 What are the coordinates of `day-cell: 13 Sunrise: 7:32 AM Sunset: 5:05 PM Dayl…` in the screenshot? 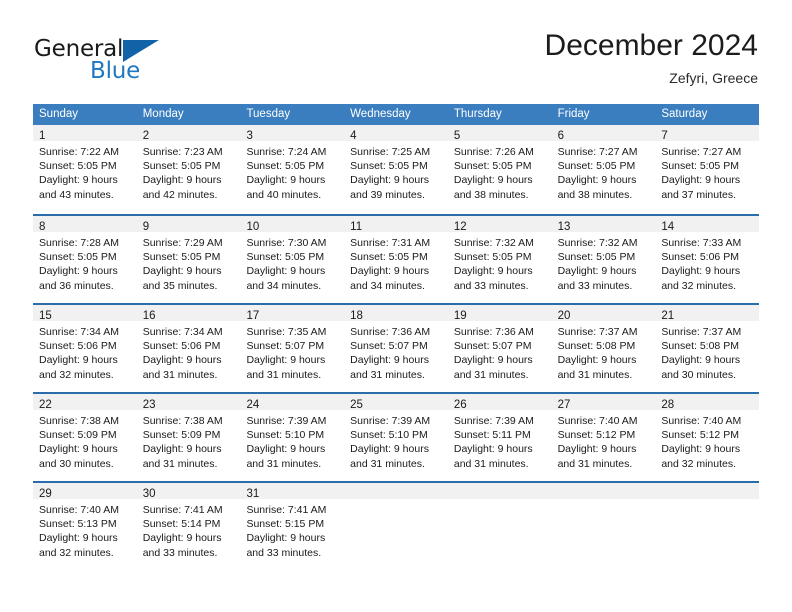 It's located at (603, 259).